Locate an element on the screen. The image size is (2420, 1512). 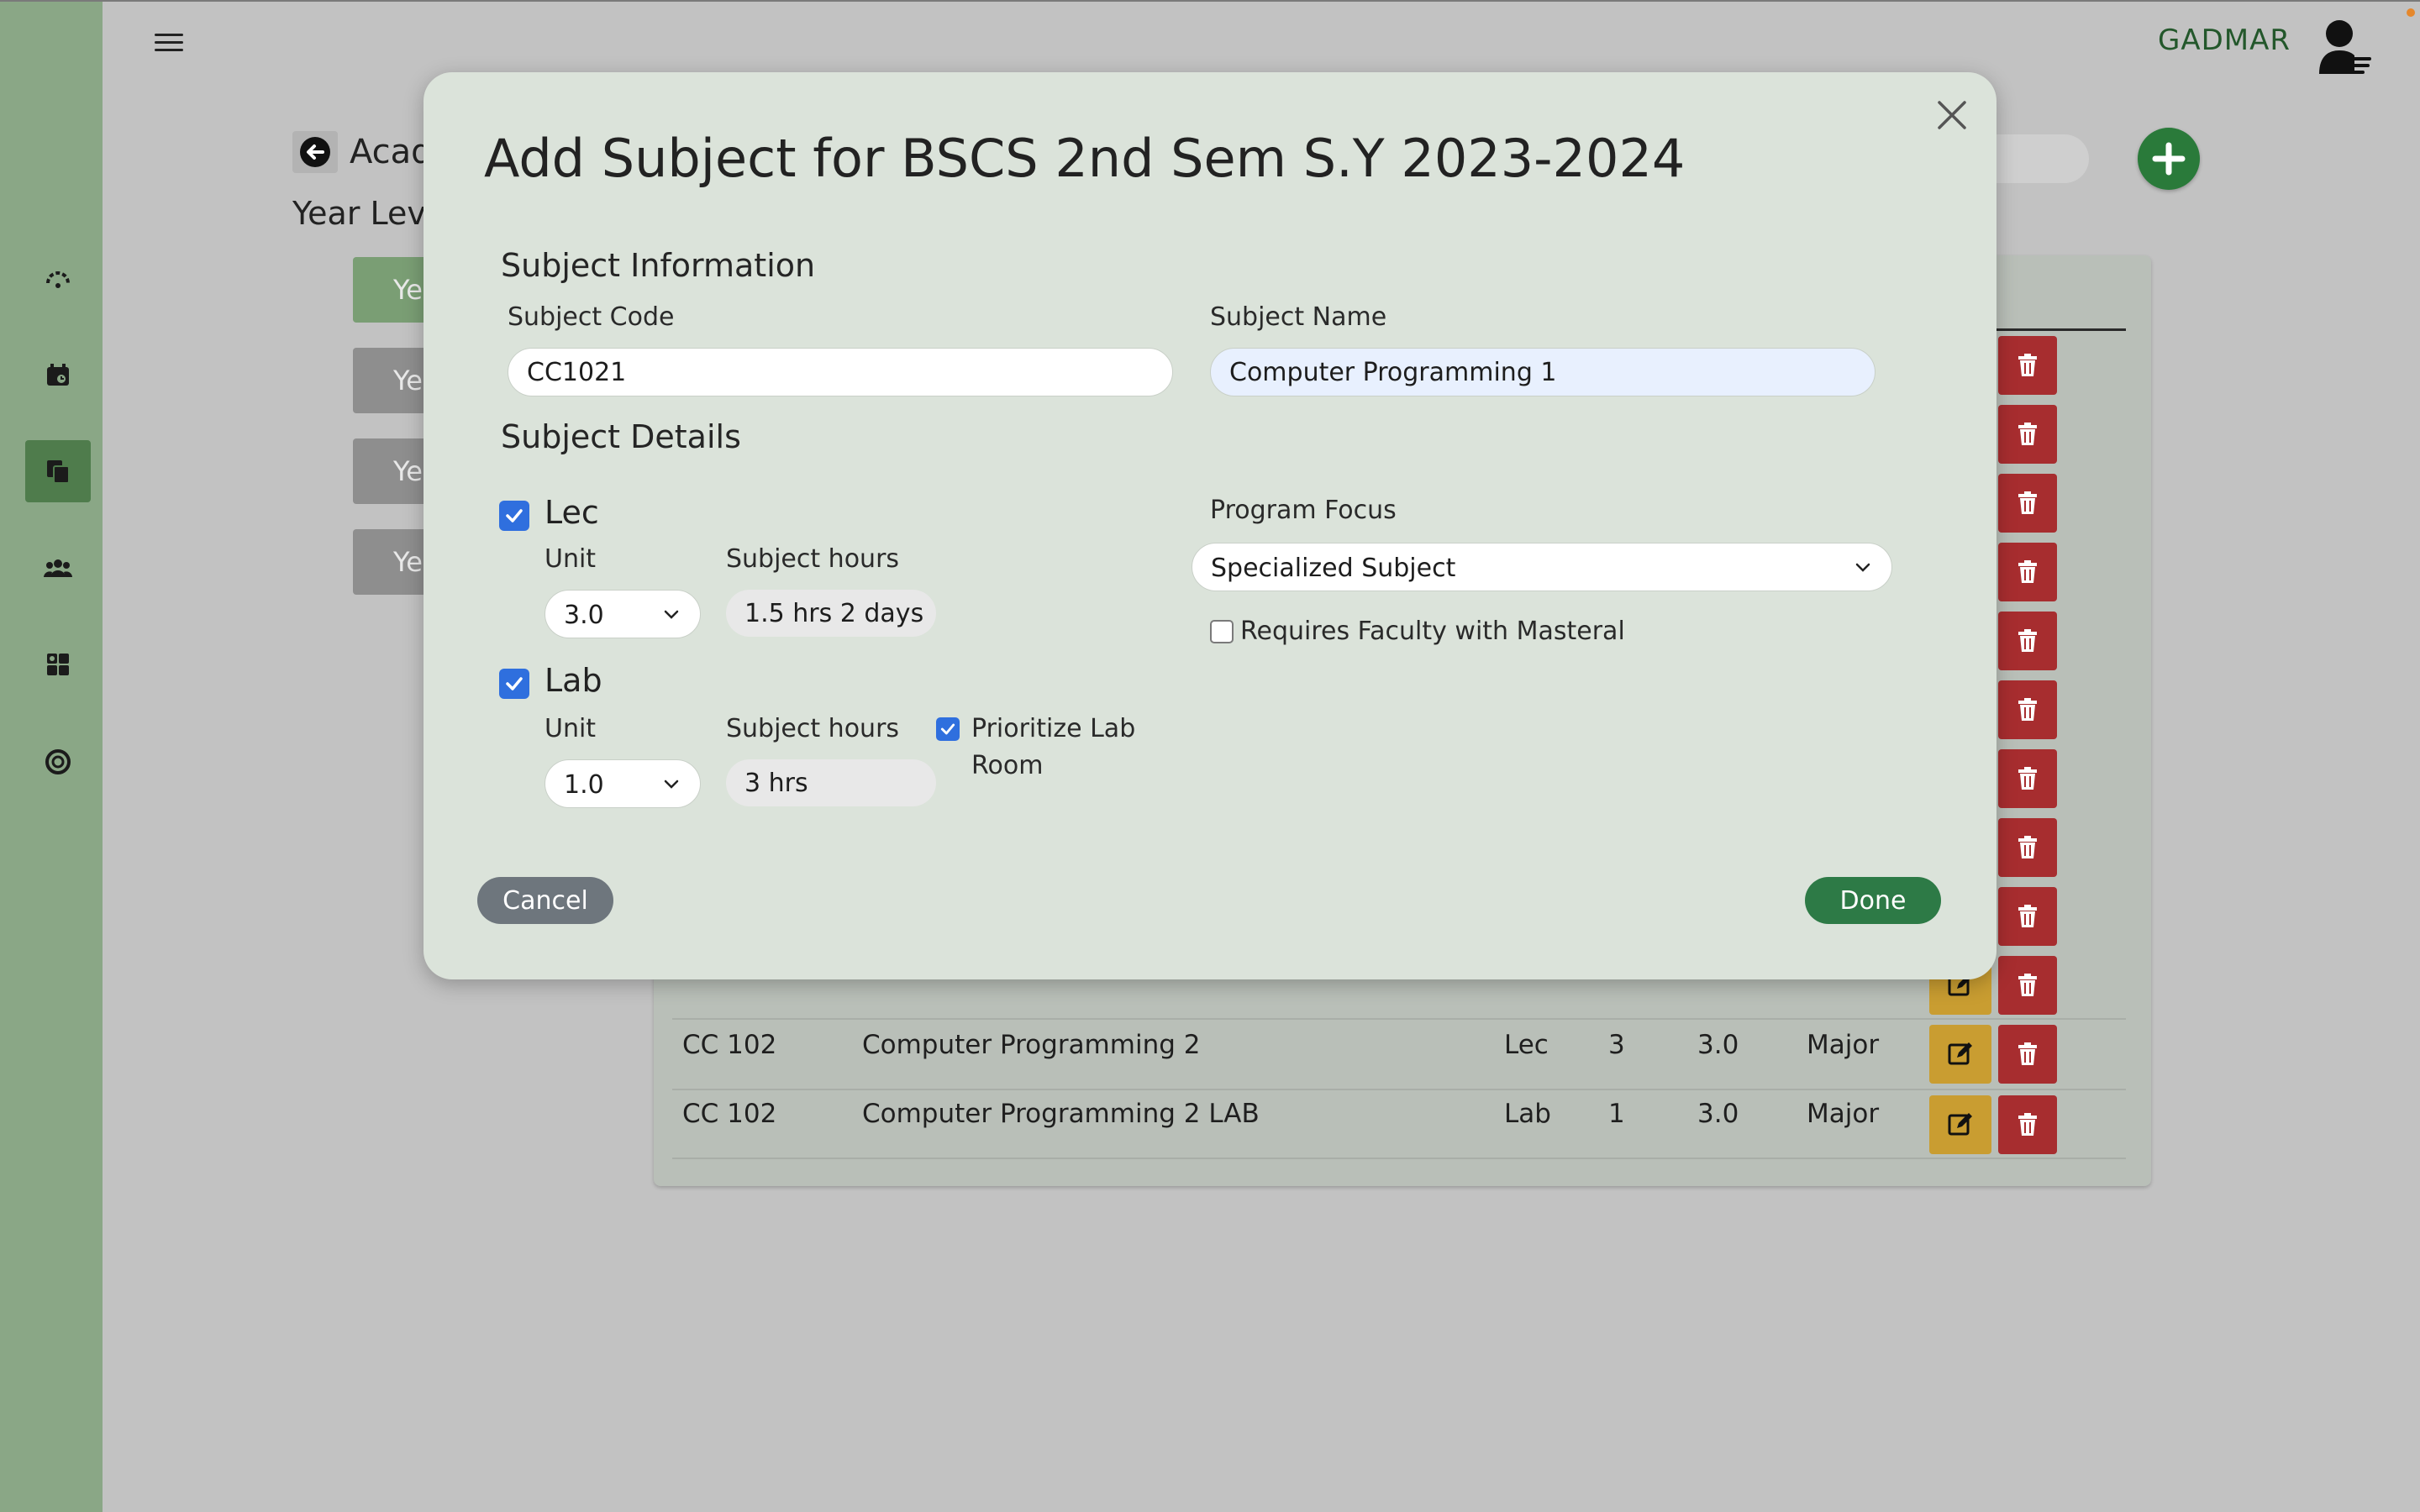
year-level-title: Year Leve is located at coordinates (369, 213).